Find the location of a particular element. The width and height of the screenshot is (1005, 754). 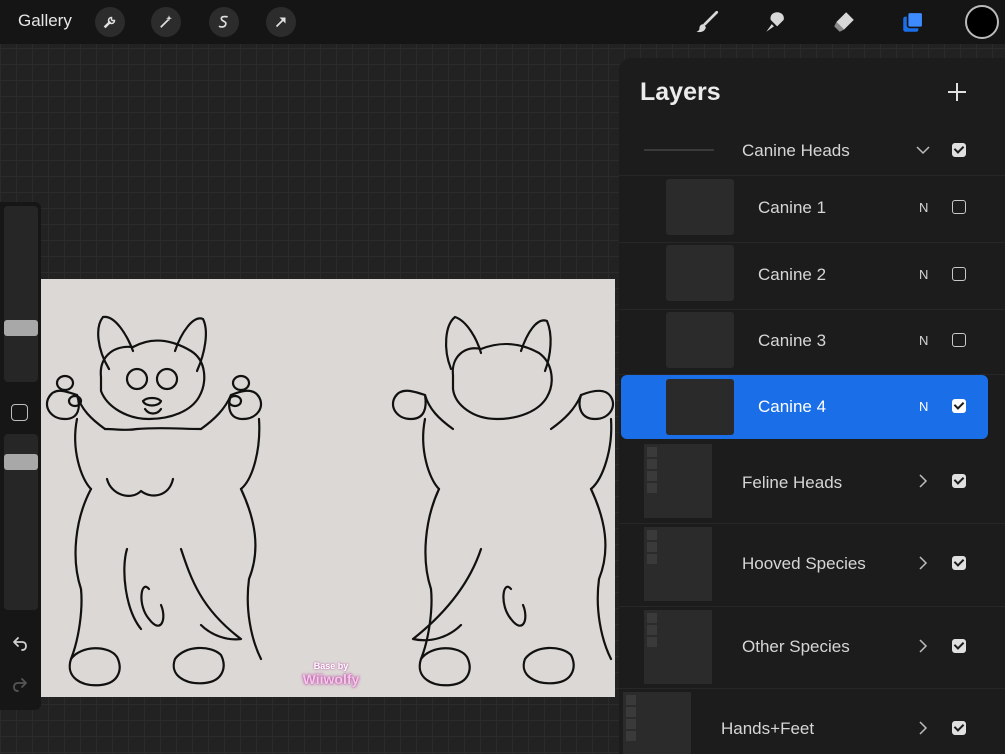

undo-icon is located at coordinates (20, 644).